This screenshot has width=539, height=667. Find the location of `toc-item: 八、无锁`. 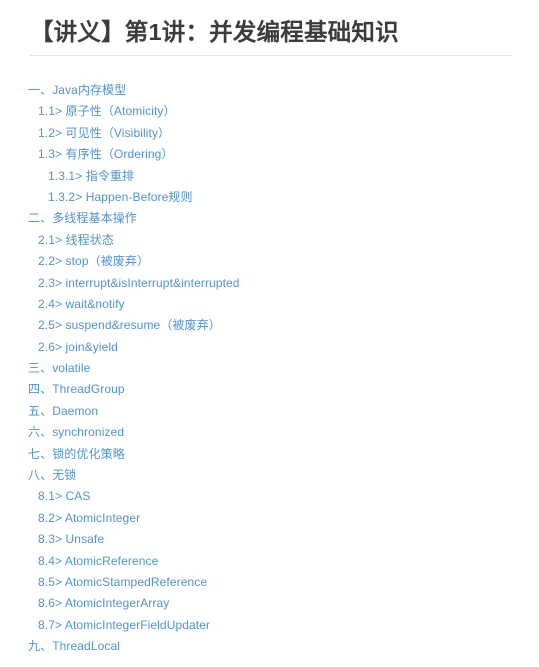

toc-item: 八、无锁 is located at coordinates (269, 474).